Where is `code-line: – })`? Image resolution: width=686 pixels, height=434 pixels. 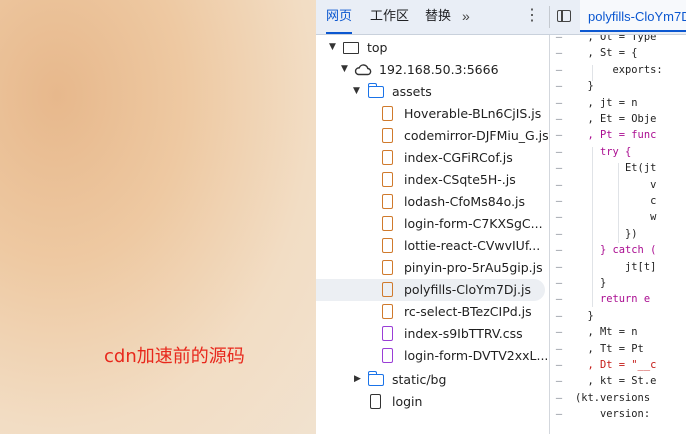
code-line: – }) is located at coordinates (618, 234).